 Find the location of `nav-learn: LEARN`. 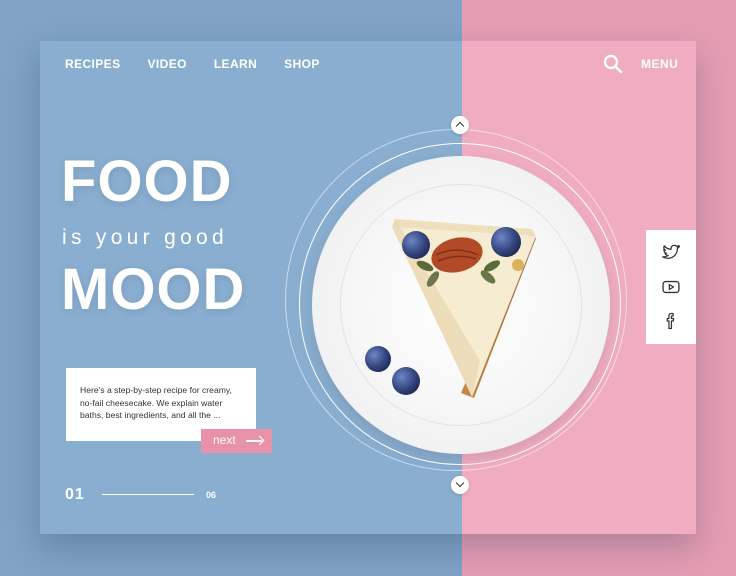

nav-learn: LEARN is located at coordinates (235, 64).